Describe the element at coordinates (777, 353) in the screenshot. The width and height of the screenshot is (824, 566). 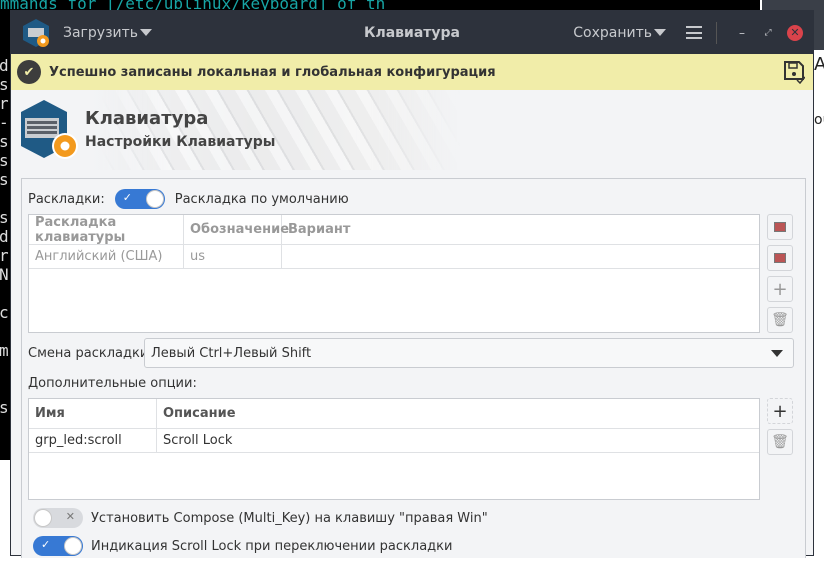
I see `chevron-down-icon` at that location.